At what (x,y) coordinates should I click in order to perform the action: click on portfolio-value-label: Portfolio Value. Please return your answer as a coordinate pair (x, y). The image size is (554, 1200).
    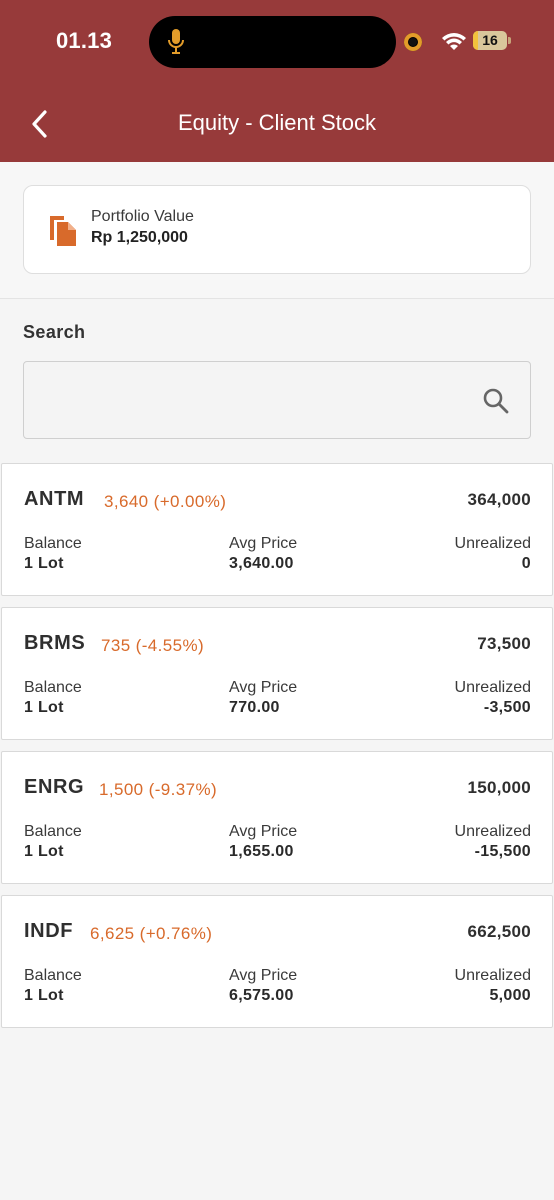
    Looking at the image, I should click on (142, 216).